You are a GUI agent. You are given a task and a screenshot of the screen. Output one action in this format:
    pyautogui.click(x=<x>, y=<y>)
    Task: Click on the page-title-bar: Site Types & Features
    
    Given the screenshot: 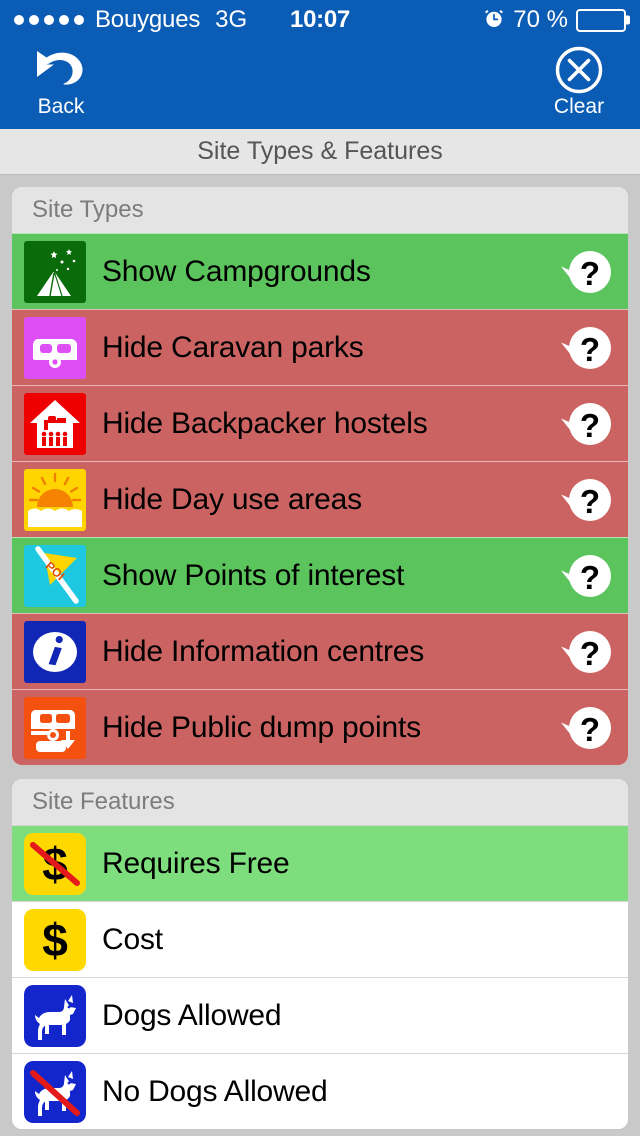 What is the action you would take?
    pyautogui.click(x=320, y=152)
    